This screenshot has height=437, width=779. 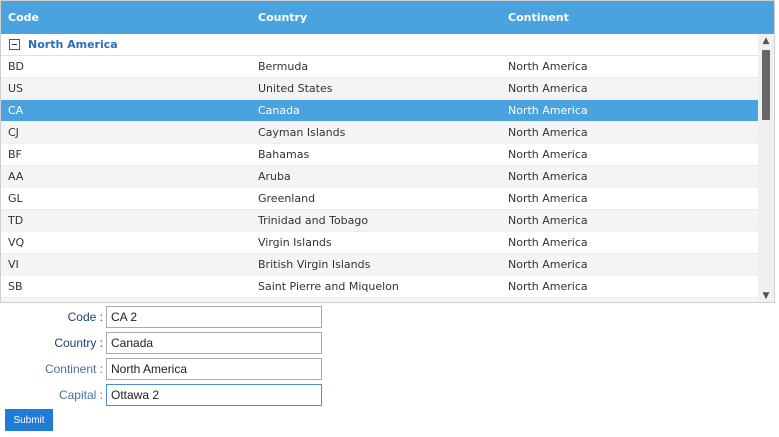 What do you see at coordinates (214, 395) in the screenshot?
I see `capital-input` at bounding box center [214, 395].